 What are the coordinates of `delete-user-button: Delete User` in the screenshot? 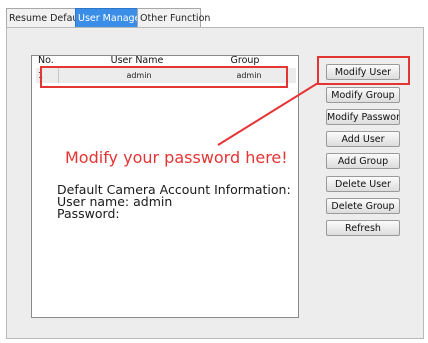 It's located at (363, 184).